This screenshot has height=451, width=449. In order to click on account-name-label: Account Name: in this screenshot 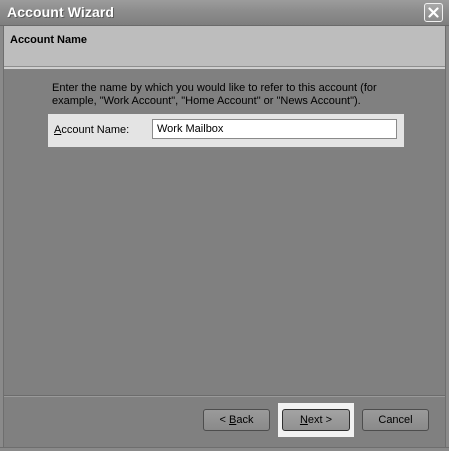, I will do `click(91, 130)`.